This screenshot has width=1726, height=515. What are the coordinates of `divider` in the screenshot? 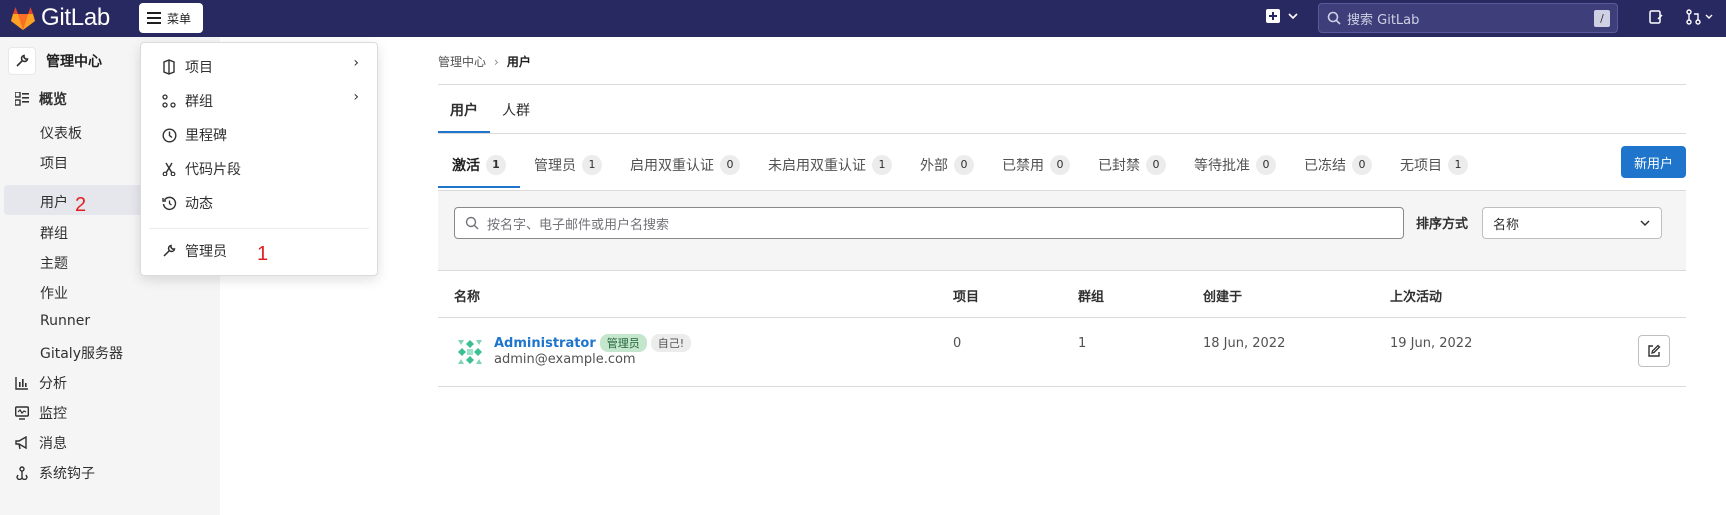 It's located at (1062, 84).